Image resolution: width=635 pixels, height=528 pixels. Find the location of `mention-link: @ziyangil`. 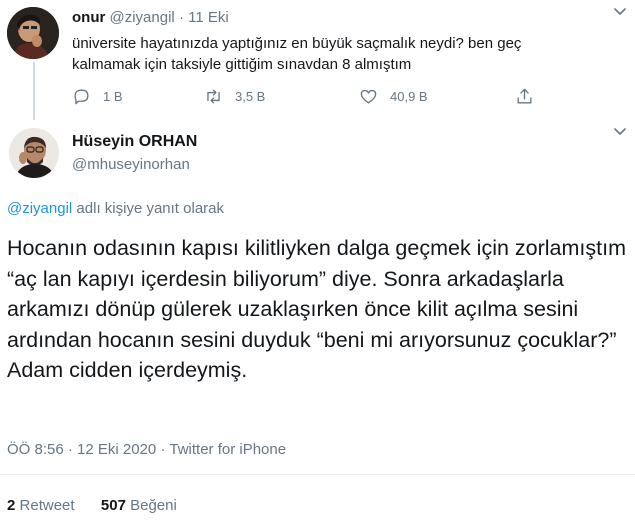

mention-link: @ziyangil is located at coordinates (39, 208).